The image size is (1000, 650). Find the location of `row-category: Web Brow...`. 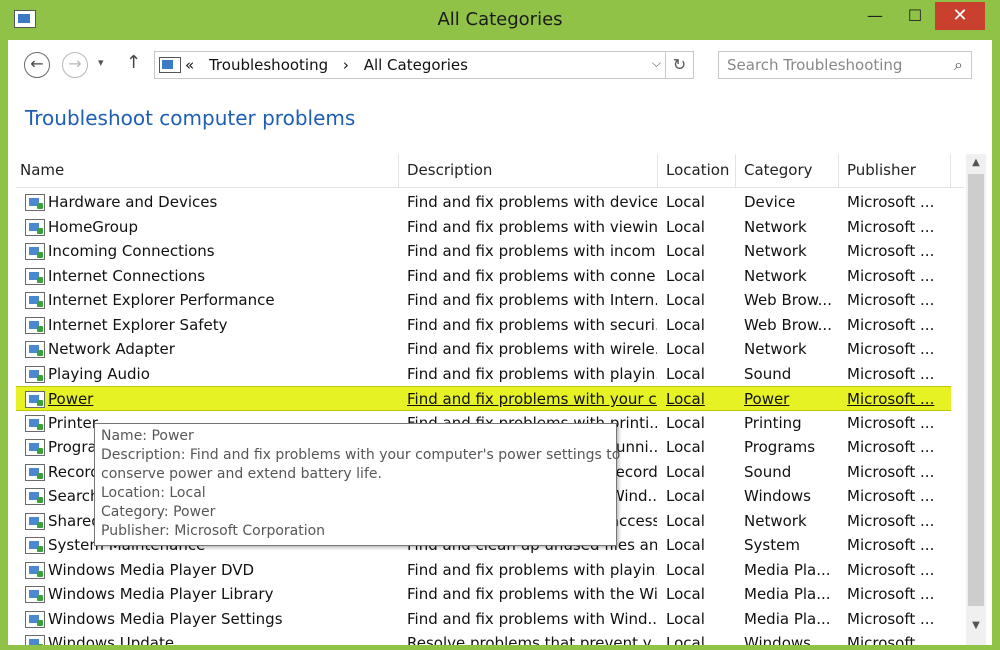

row-category: Web Brow... is located at coordinates (791, 301).